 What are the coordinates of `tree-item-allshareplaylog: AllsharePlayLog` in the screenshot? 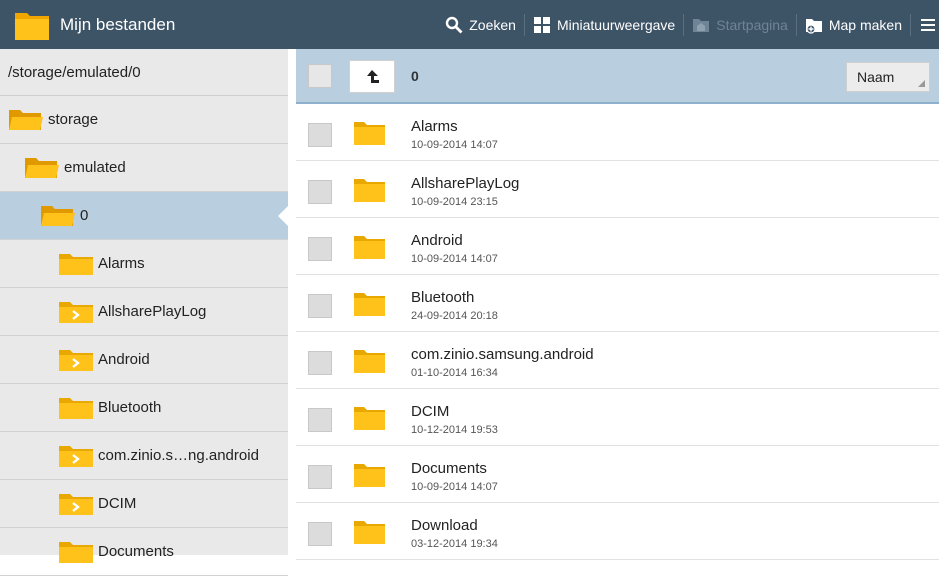 It's located at (144, 312).